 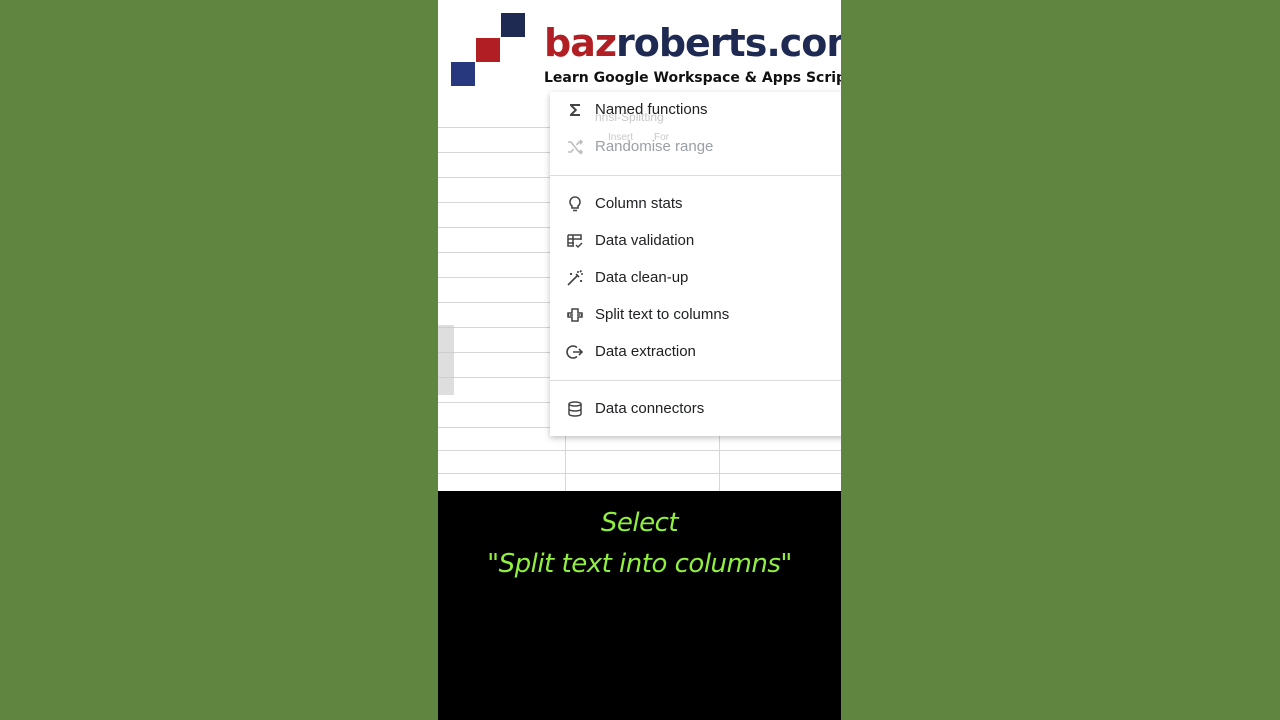 I want to click on brand-name-part1: baz, so click(x=580, y=43).